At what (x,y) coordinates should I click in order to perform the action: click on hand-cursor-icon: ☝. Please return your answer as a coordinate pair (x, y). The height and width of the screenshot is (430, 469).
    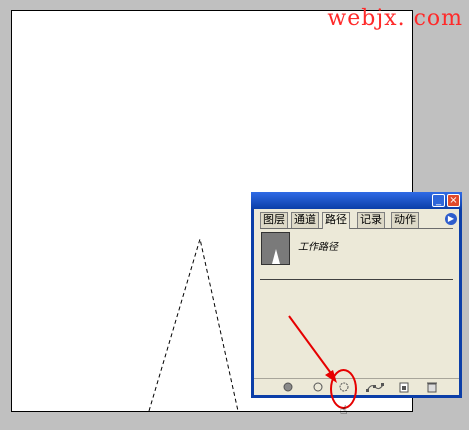
    Looking at the image, I should click on (344, 410).